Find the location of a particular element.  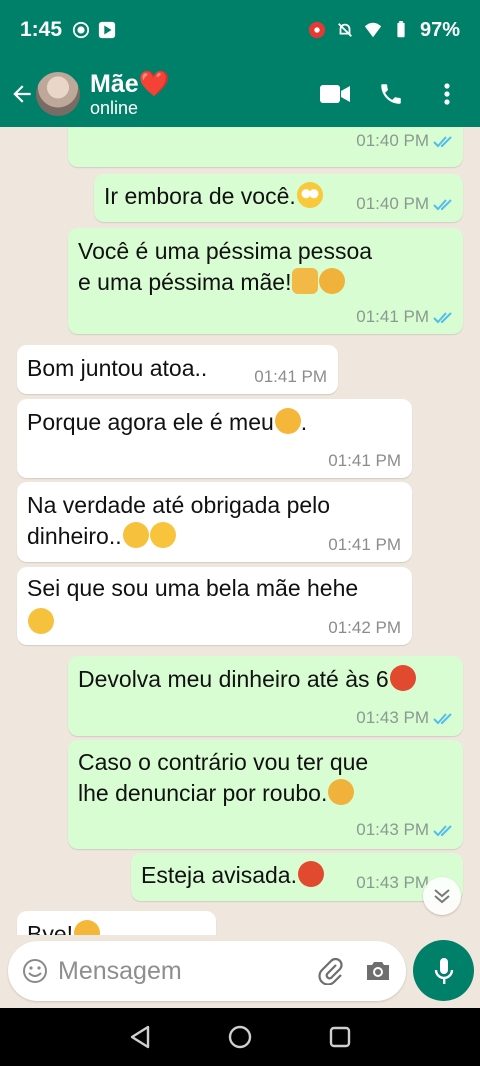

system-navigation-bar is located at coordinates (240, 1037).